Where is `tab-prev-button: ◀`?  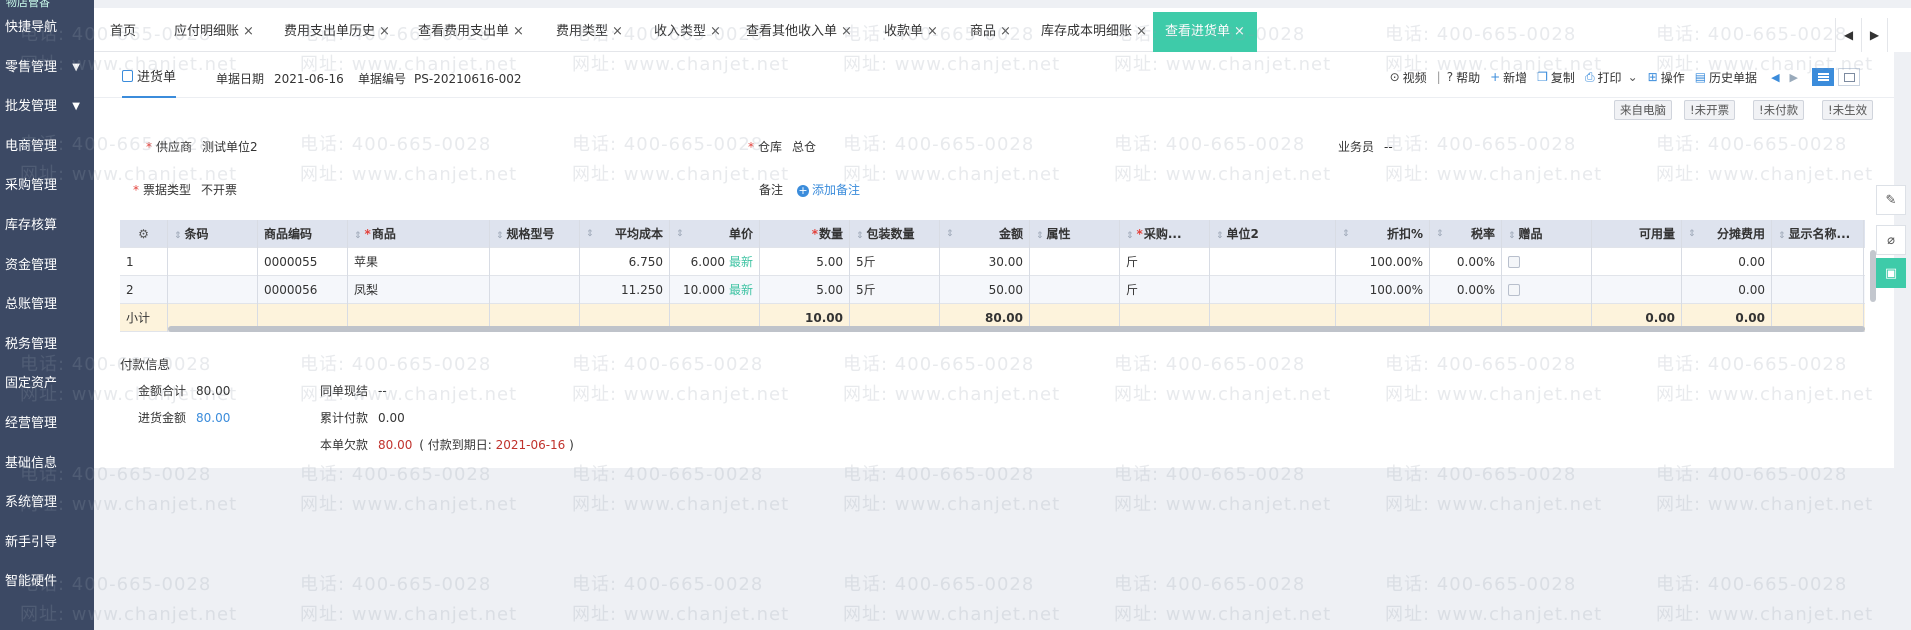 tab-prev-button: ◀ is located at coordinates (1848, 35).